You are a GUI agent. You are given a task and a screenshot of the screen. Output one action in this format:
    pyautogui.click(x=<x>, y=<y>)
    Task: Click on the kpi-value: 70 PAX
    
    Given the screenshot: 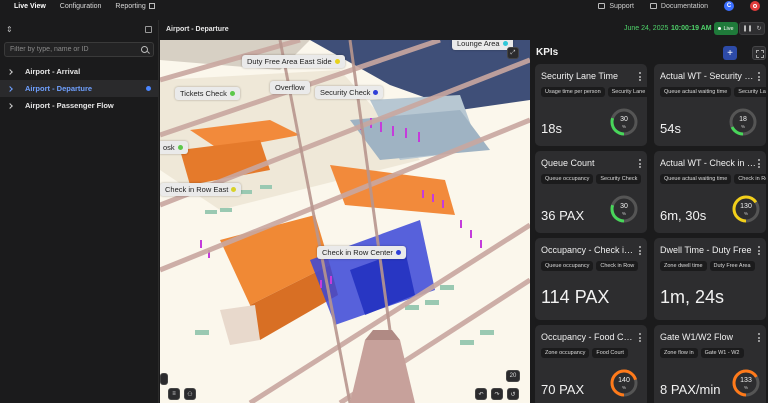 What is the action you would take?
    pyautogui.click(x=563, y=389)
    